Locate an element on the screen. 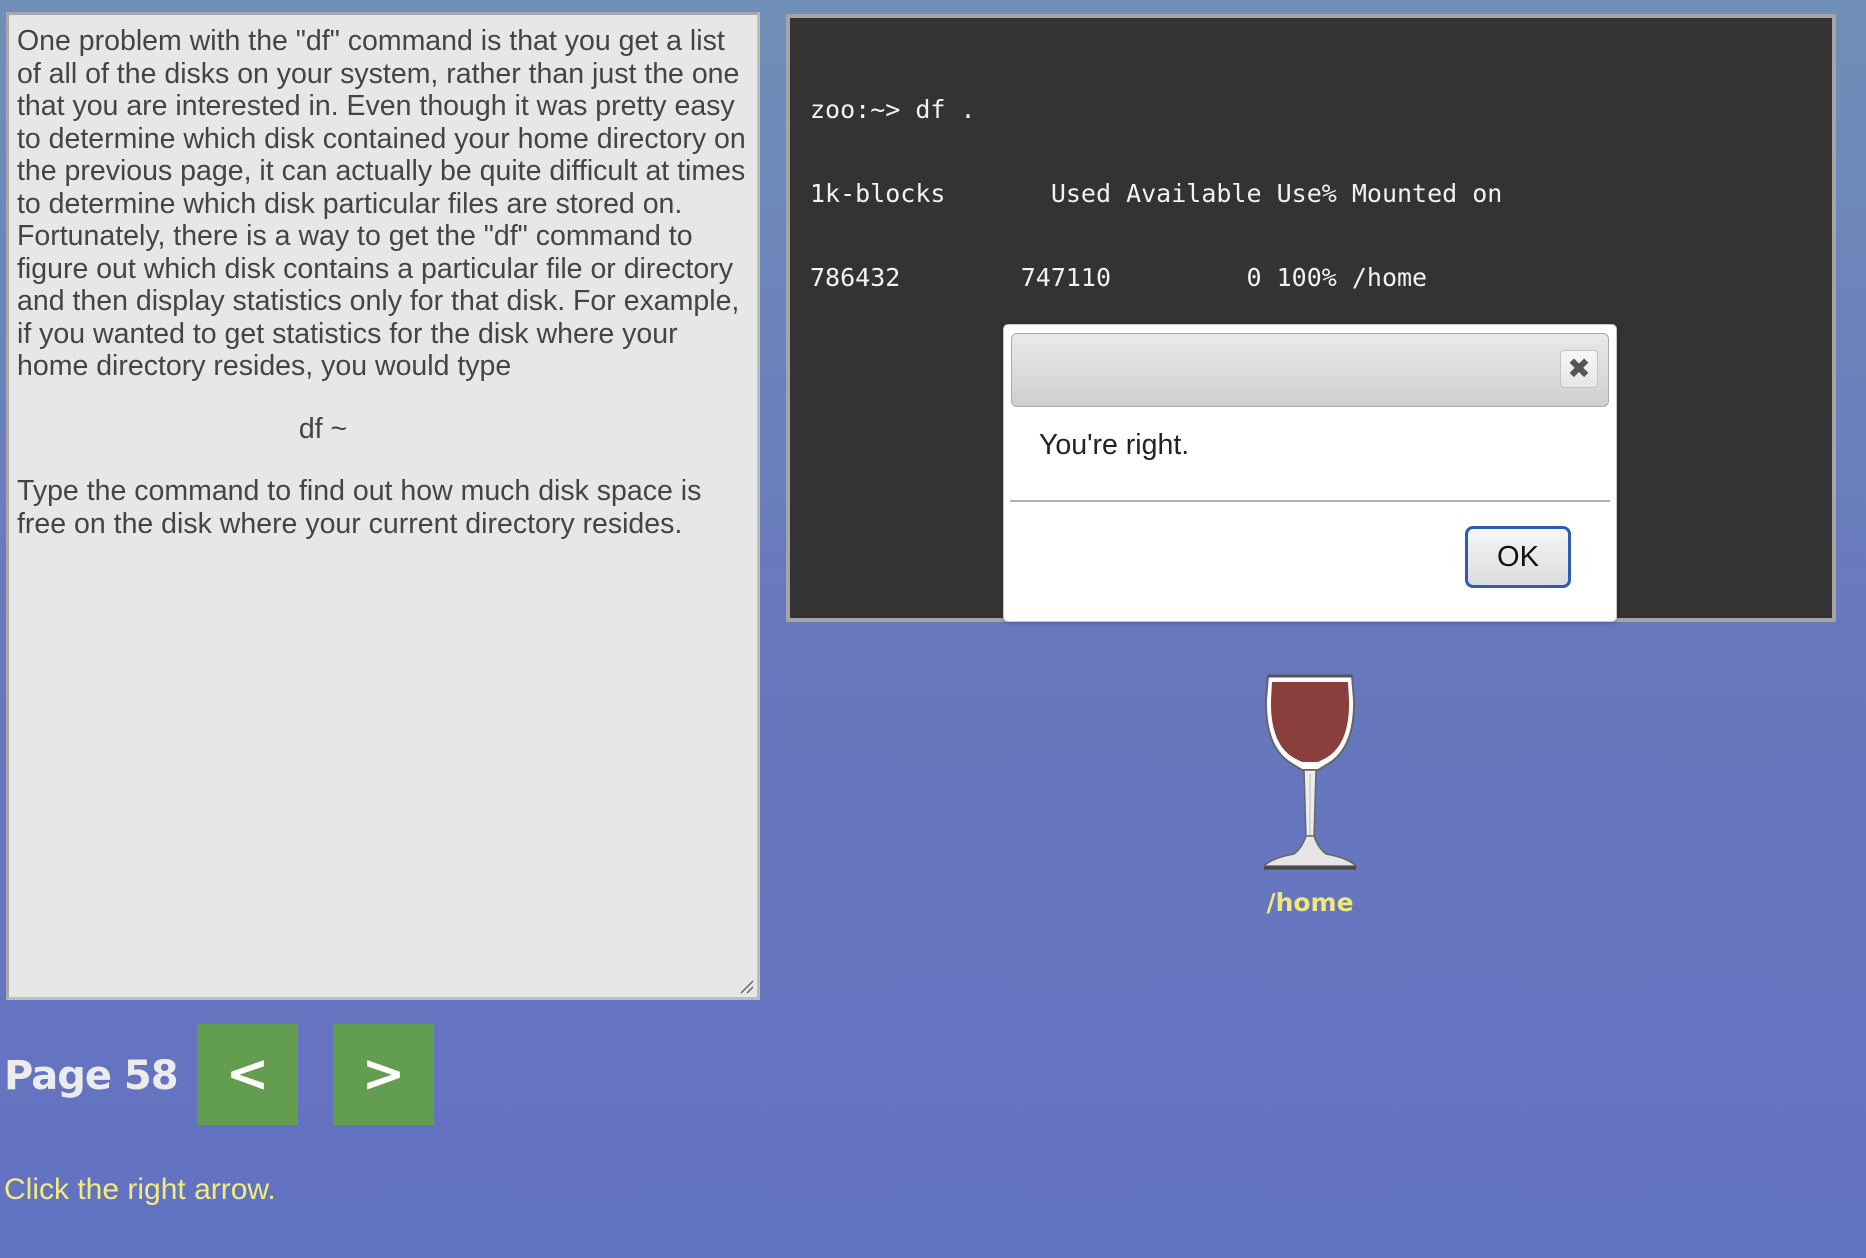 This screenshot has height=1258, width=1866. previous-page-button: < is located at coordinates (247, 1074).